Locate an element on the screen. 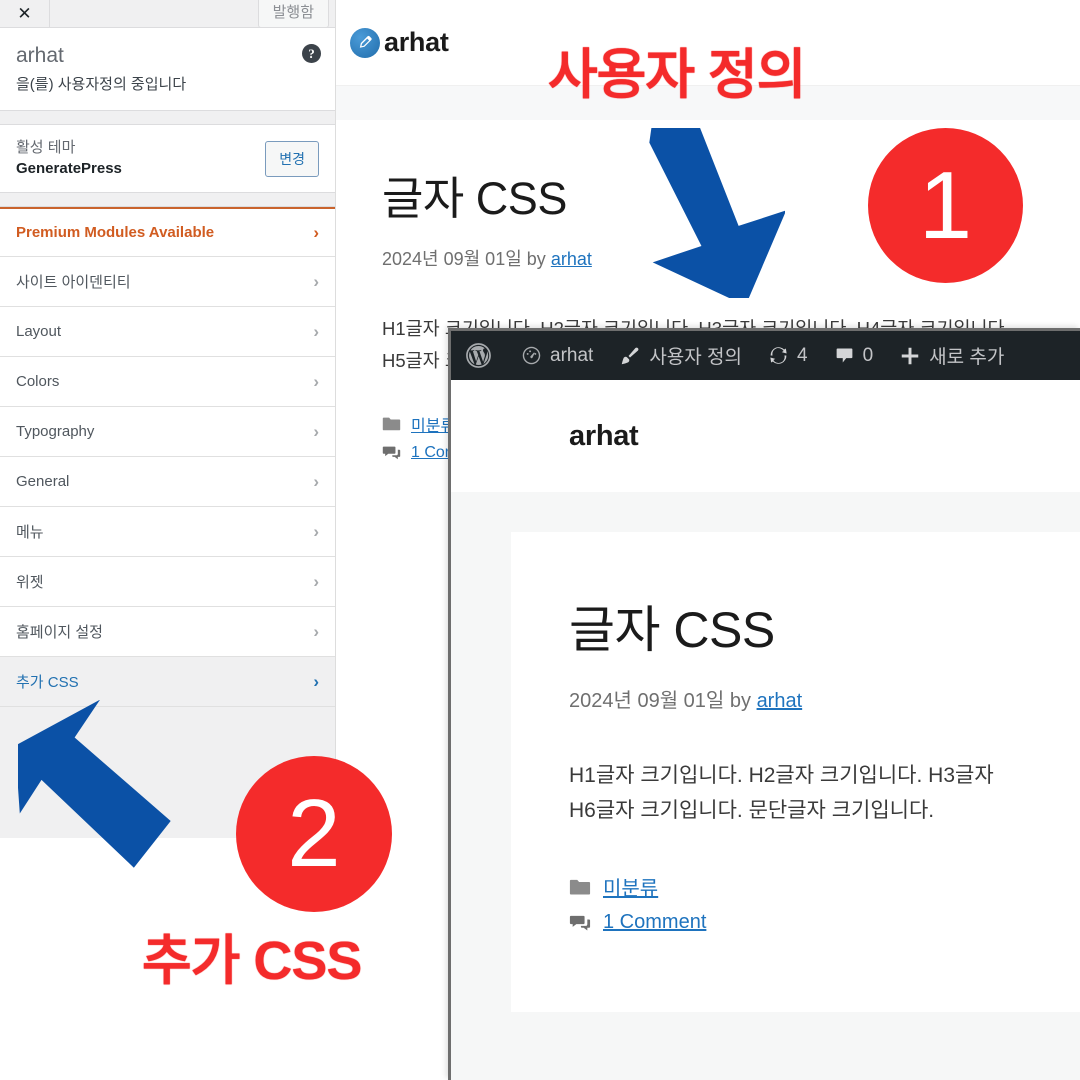 The height and width of the screenshot is (1080, 1080). sidebar-item-label: 메뉴 is located at coordinates (30, 532).